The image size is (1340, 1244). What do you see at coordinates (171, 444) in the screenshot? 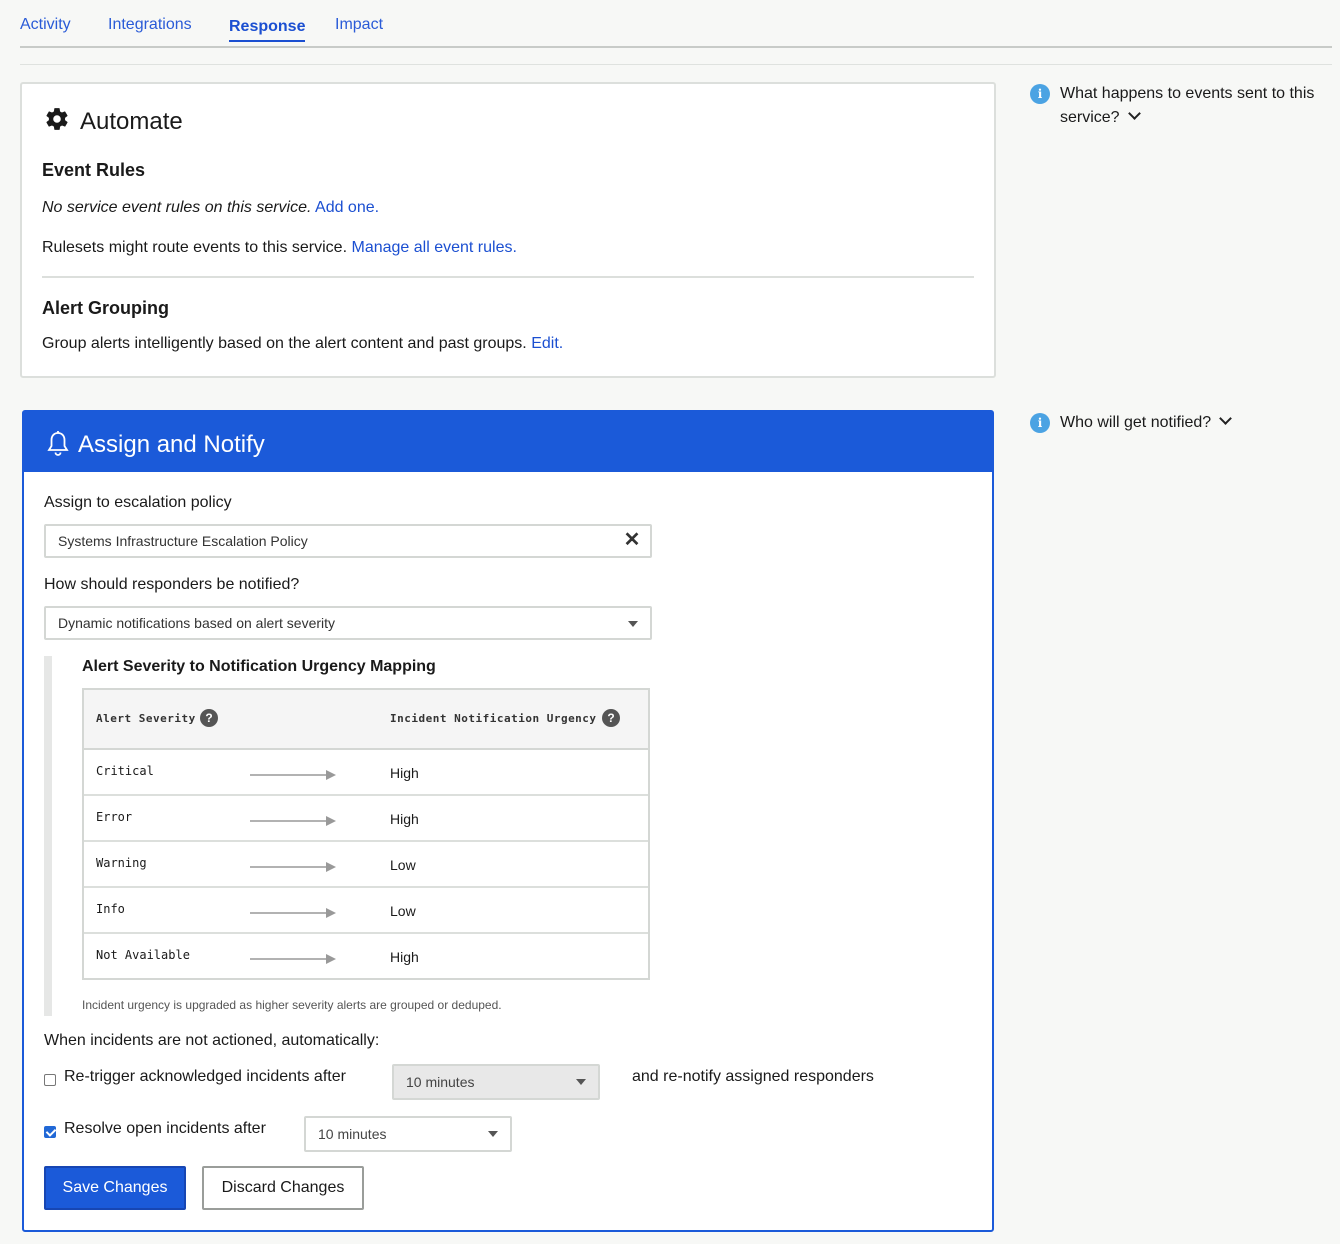
I see `assign-notify-title: Assign and Notify` at bounding box center [171, 444].